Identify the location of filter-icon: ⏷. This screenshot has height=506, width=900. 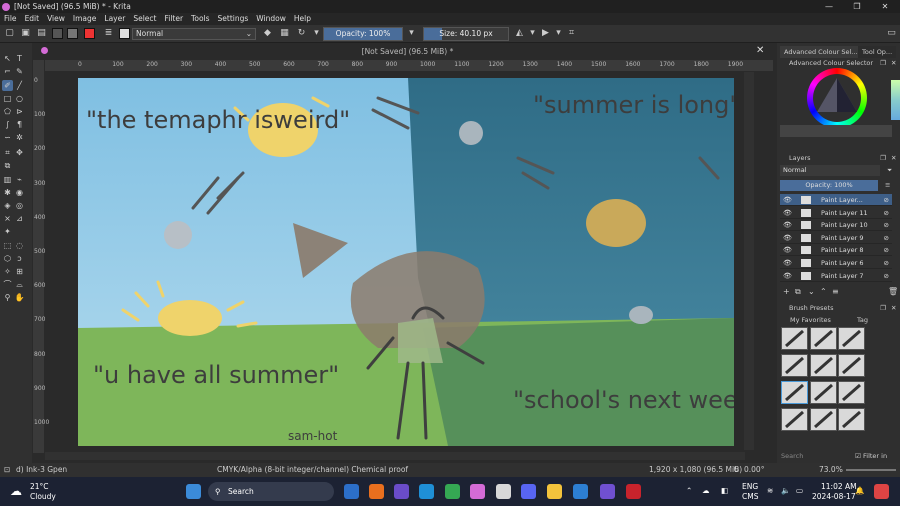
(889, 170).